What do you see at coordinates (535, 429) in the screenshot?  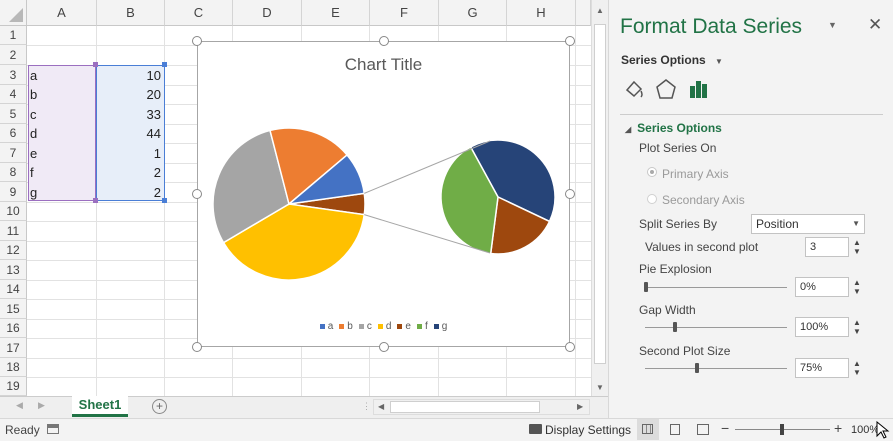 I see `display-settings-icon` at bounding box center [535, 429].